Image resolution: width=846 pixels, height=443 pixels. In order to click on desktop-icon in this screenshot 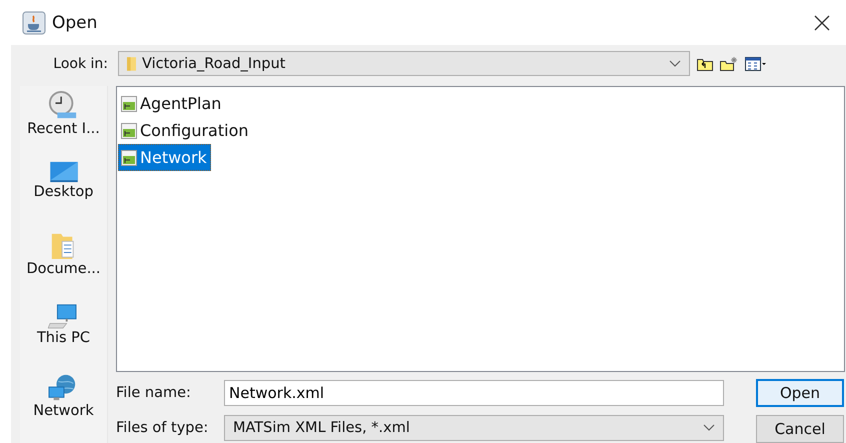, I will do `click(63, 172)`.